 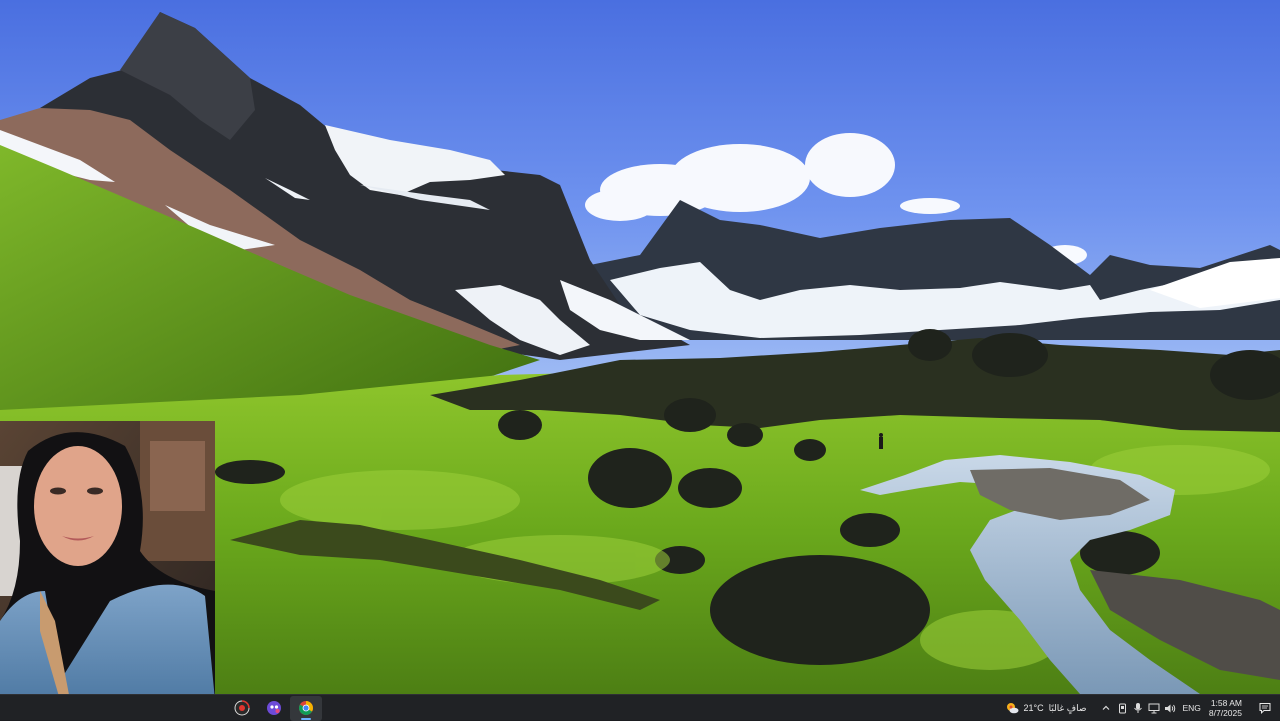 I want to click on tray-usb, so click(x=1122, y=708).